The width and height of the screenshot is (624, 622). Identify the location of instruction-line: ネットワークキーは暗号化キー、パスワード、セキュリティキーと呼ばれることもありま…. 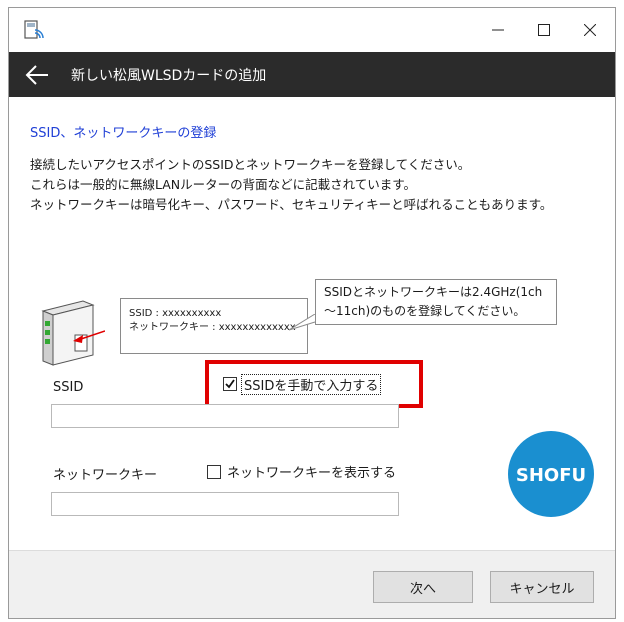
(291, 204).